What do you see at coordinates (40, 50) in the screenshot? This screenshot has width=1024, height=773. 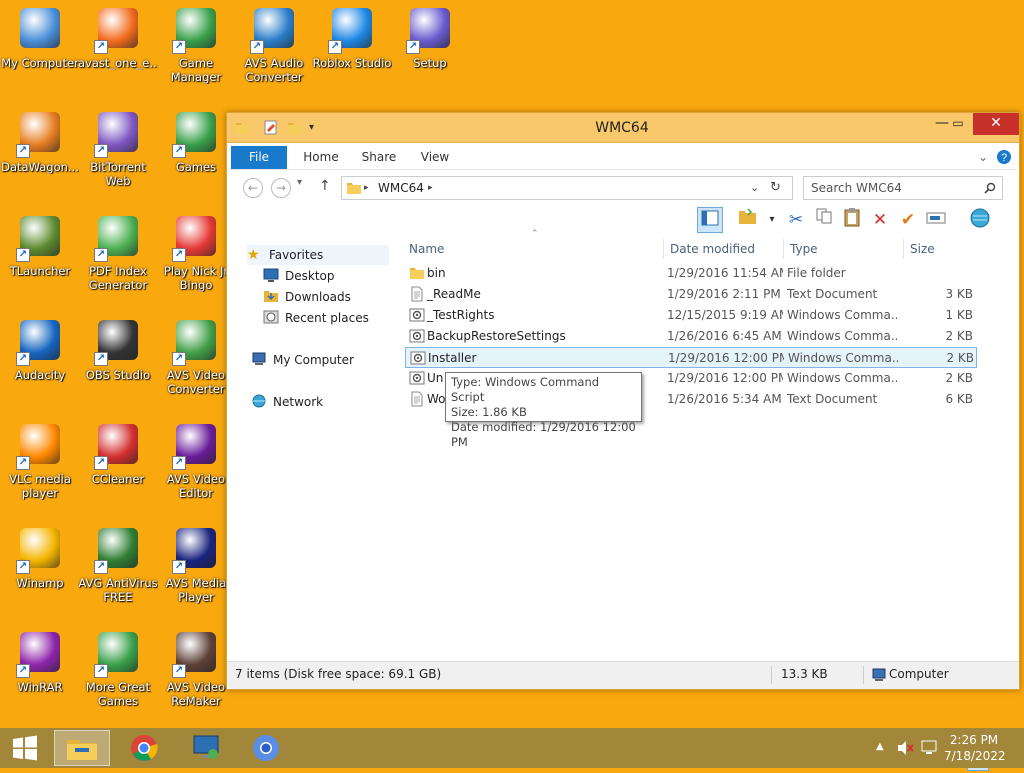 I see `desktop-icon-item: My Computer` at bounding box center [40, 50].